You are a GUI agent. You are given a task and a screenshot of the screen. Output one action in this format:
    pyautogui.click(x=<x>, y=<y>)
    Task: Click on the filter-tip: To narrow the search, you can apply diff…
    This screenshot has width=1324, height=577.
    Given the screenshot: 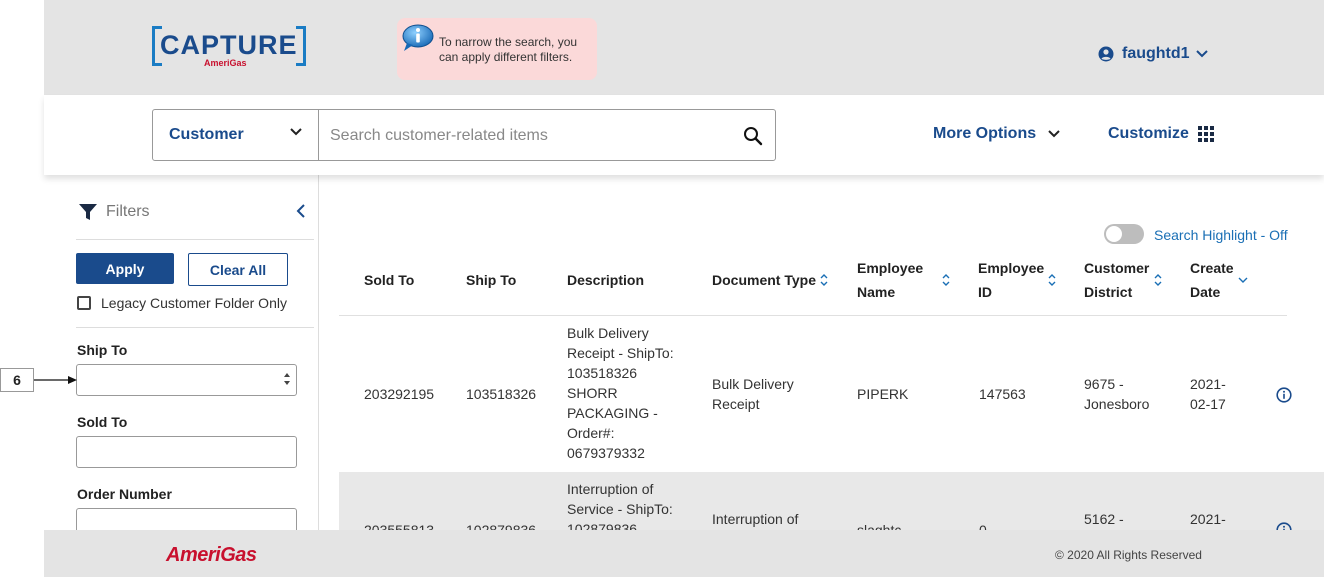 What is the action you would take?
    pyautogui.click(x=497, y=49)
    